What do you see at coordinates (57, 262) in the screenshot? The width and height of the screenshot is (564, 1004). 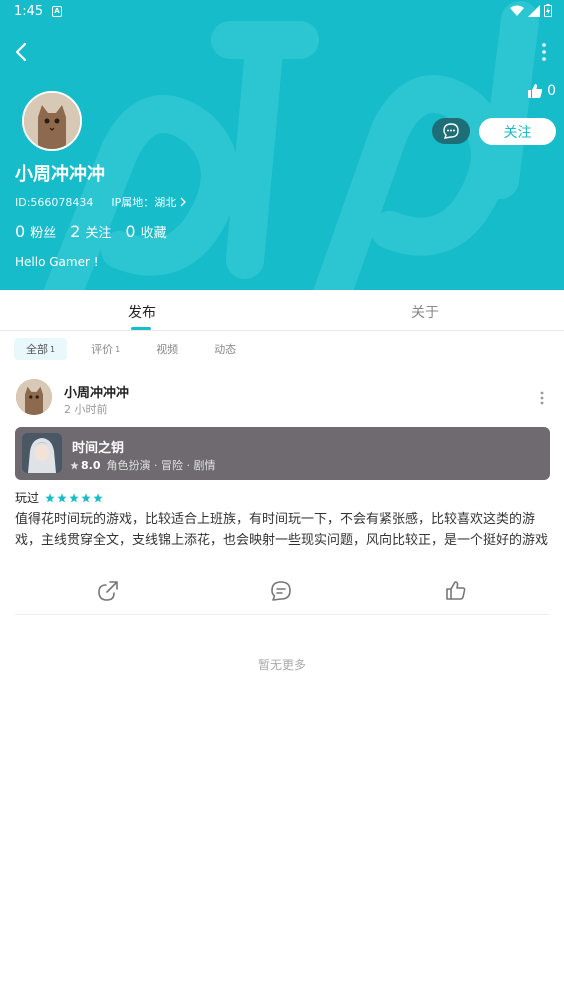 I see `bio: Hello Gamer !` at bounding box center [57, 262].